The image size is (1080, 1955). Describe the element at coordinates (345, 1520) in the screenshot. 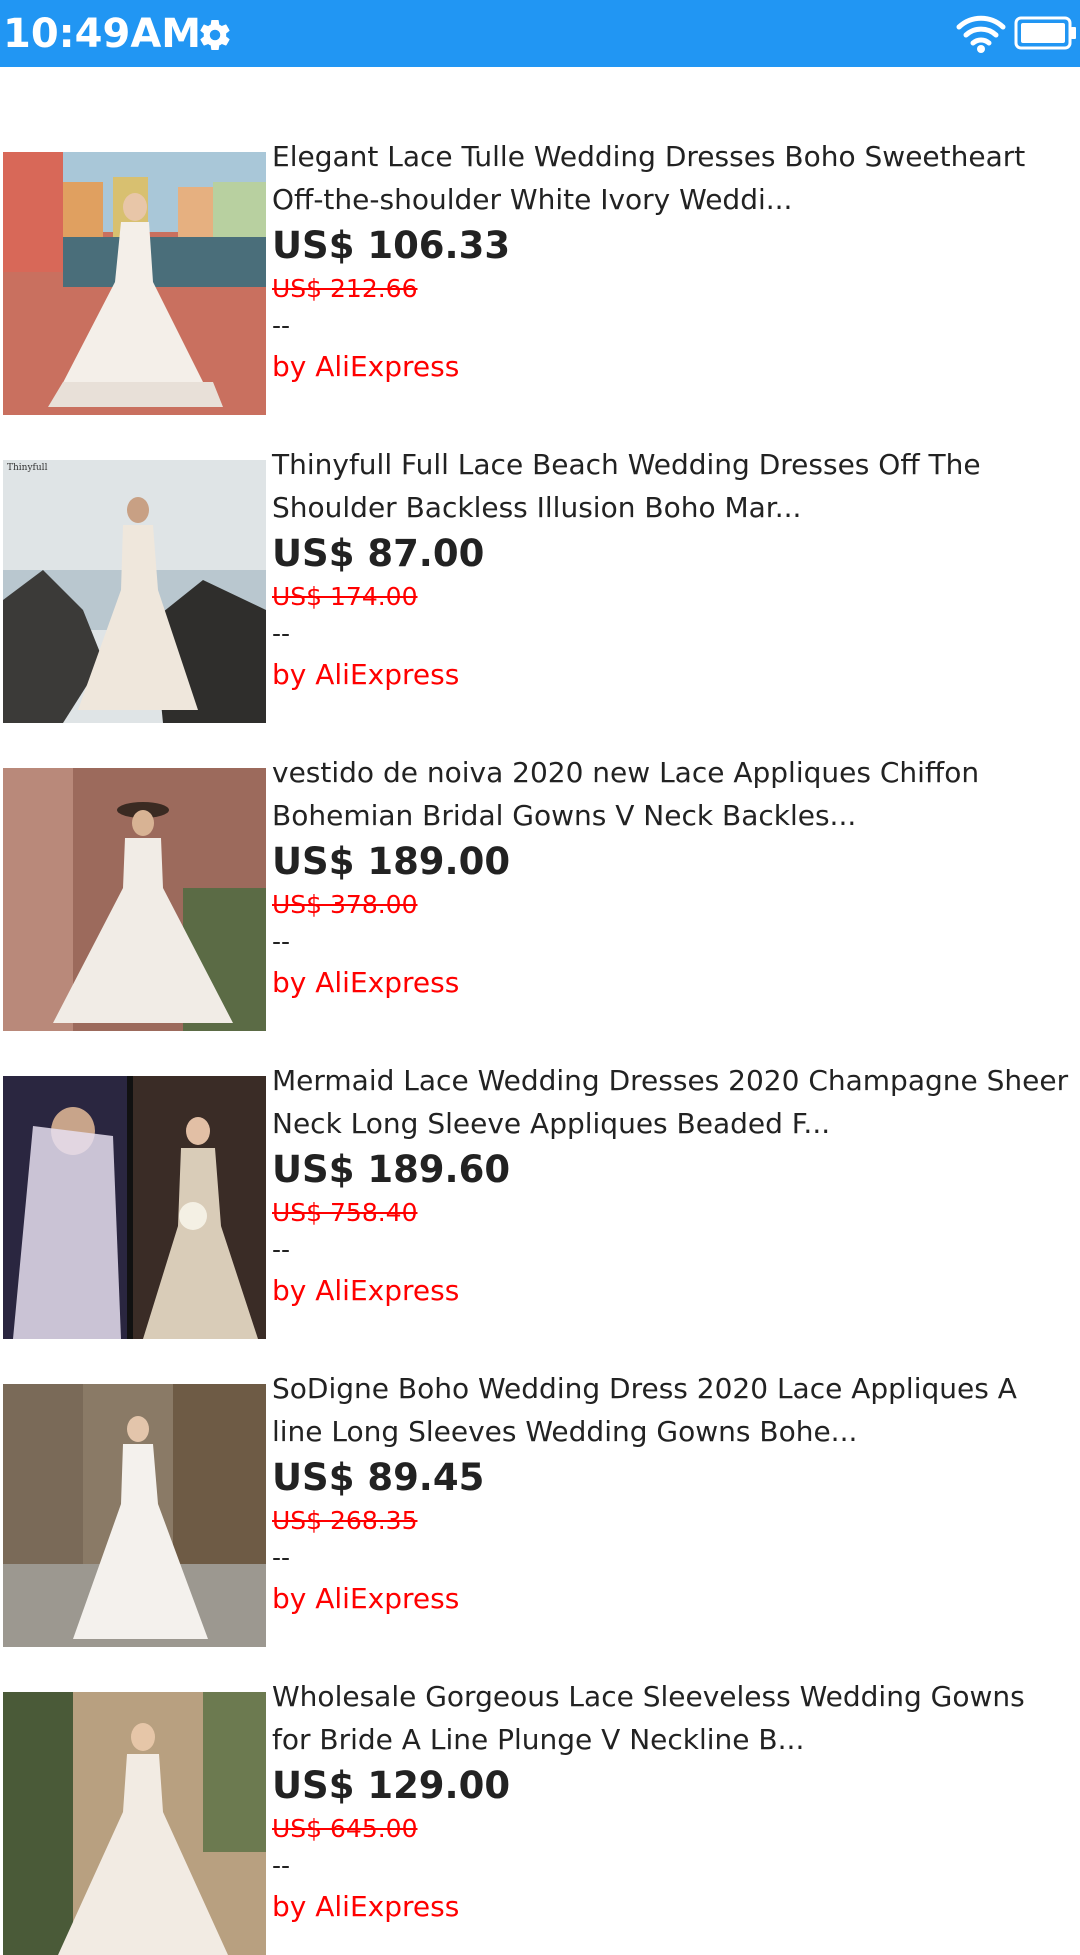

I see `product-original-price: US$ 268.35` at that location.